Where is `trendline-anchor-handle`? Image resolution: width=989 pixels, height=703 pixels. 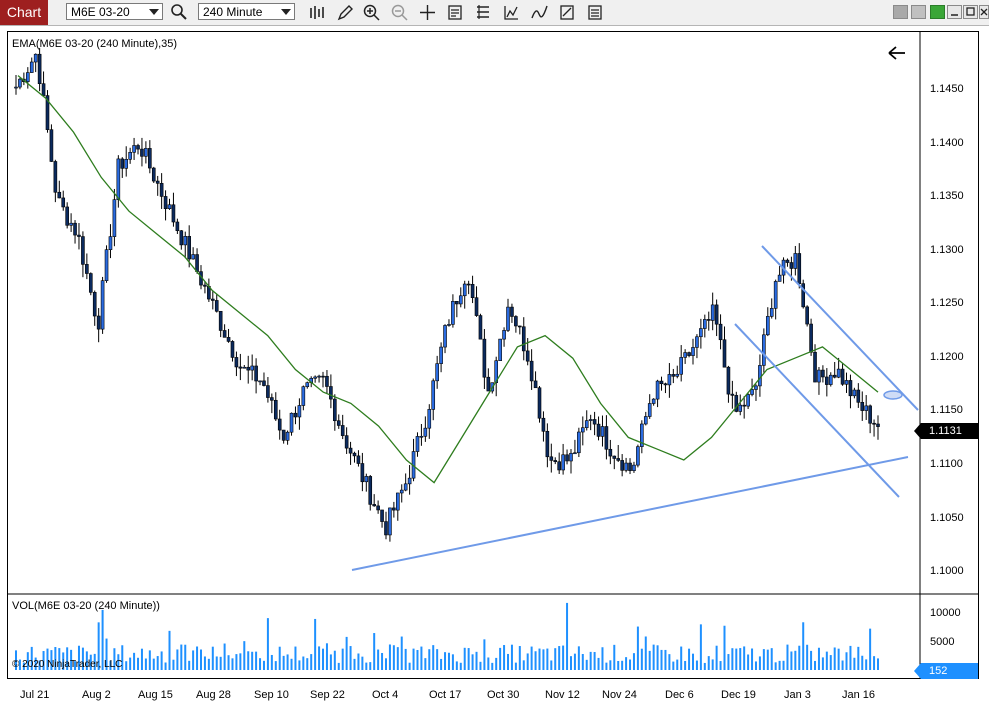
trendline-anchor-handle is located at coordinates (893, 395).